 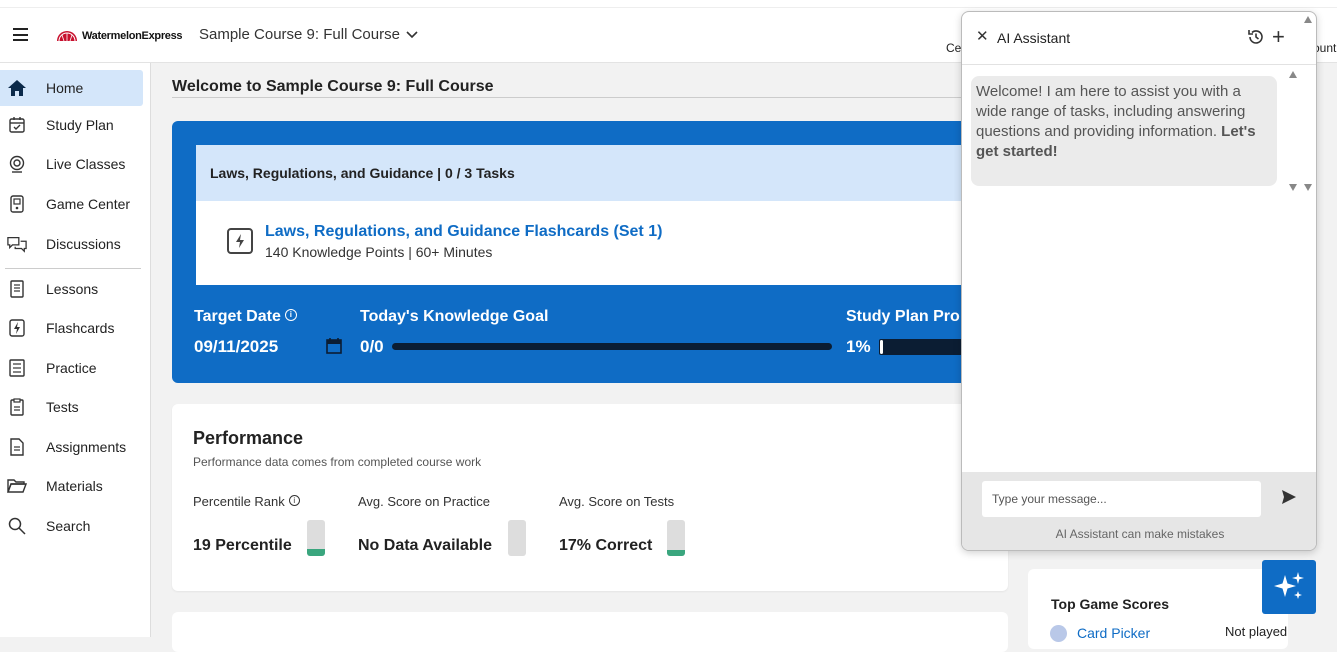 I want to click on chevron-down-icon, so click(x=412, y=34).